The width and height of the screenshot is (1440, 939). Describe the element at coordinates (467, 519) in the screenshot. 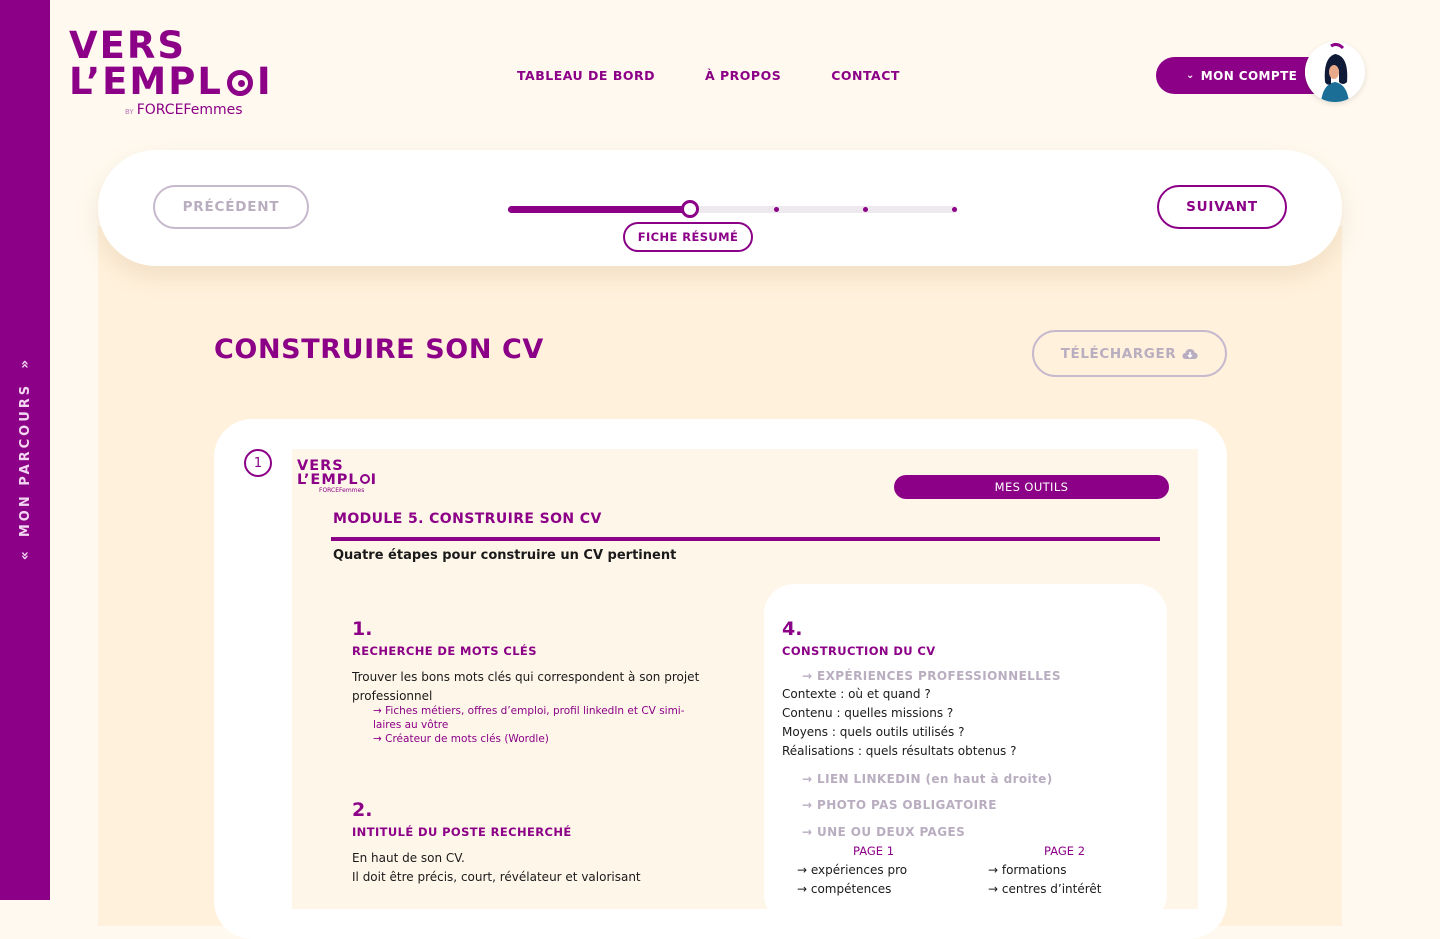

I see `module-title: MODULE 5. CONSTRUIRE SON CV` at that location.